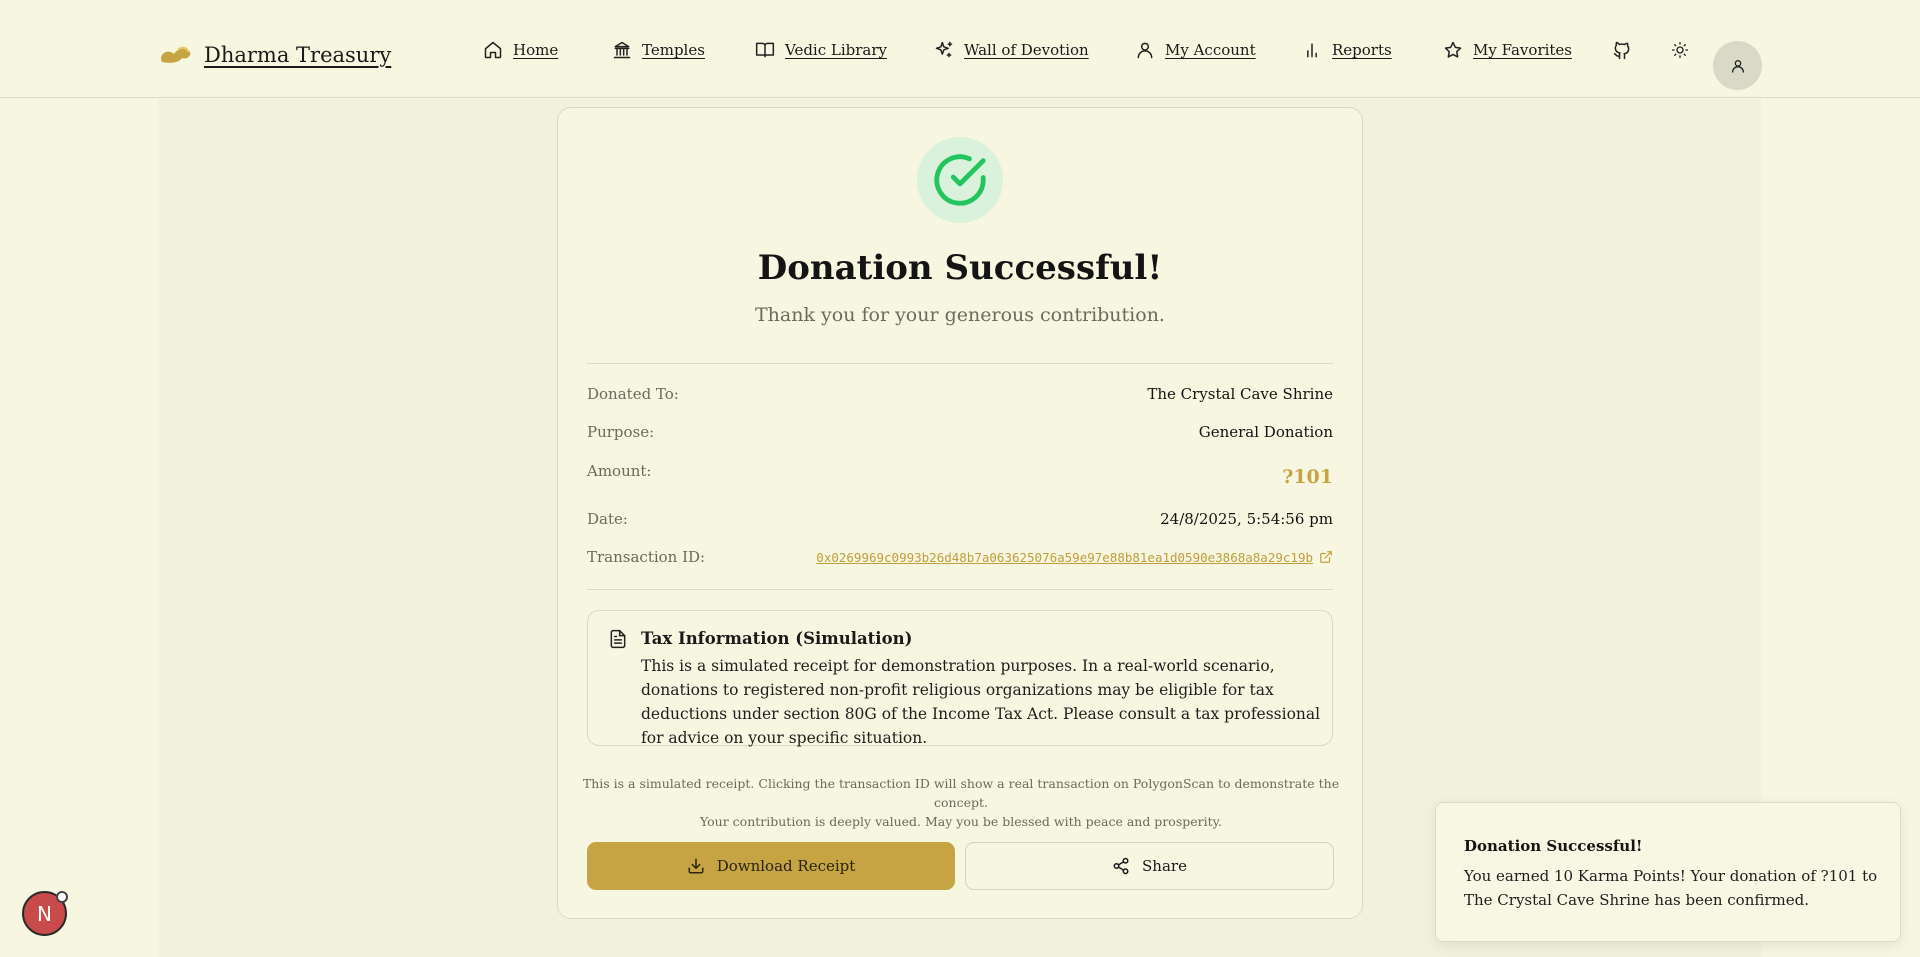  I want to click on share-button: Share, so click(1149, 866).